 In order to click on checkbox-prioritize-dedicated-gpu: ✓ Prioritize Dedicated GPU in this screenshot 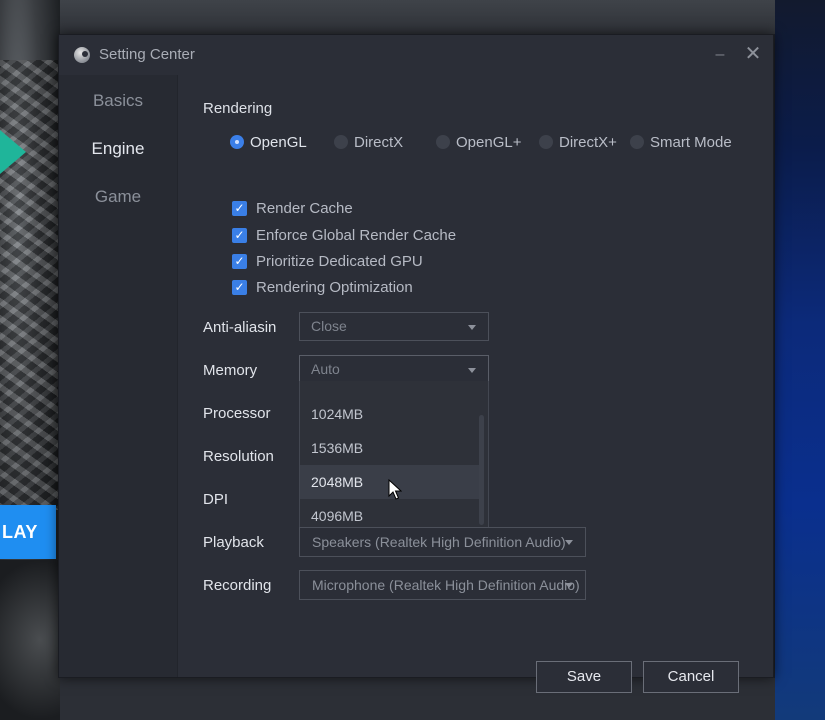, I will do `click(327, 261)`.